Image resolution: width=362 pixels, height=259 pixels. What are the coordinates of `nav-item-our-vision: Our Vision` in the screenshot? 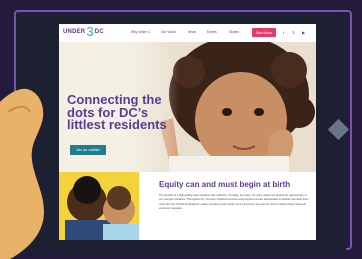 It's located at (168, 32).